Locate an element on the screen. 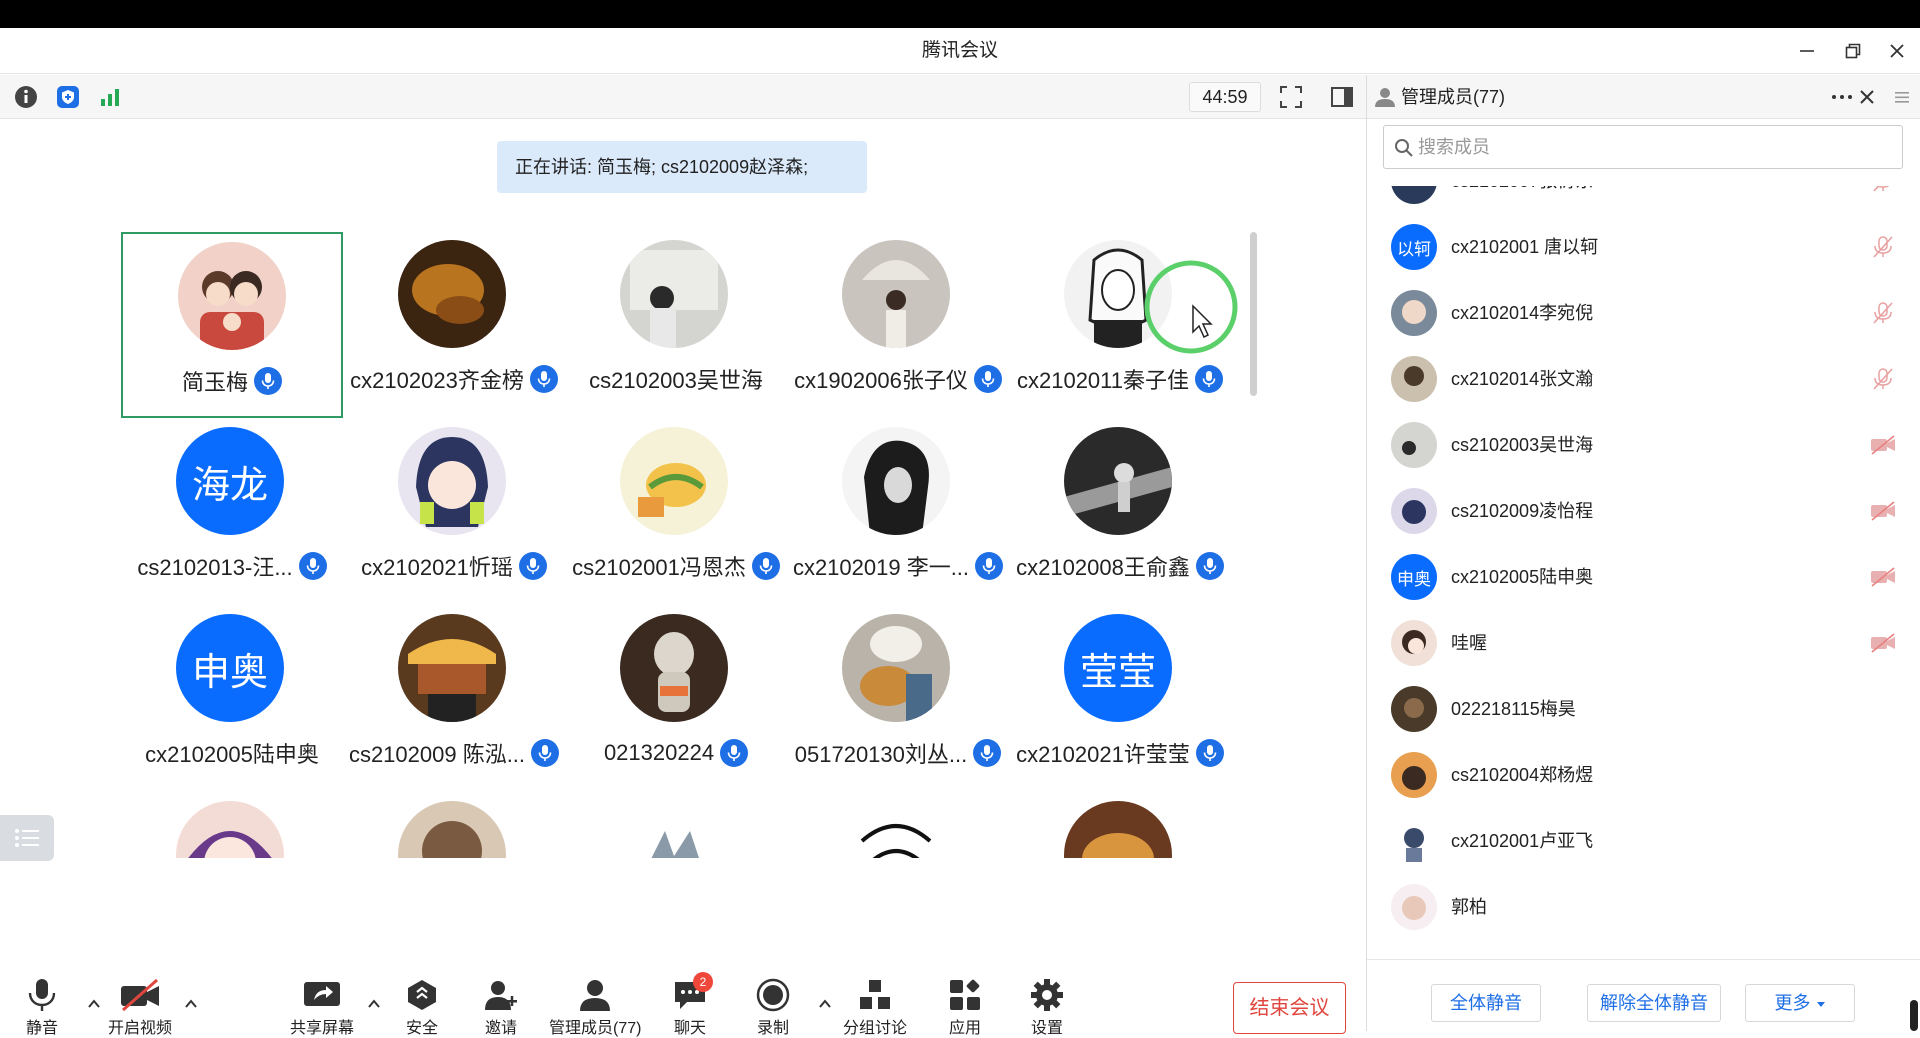 Image resolution: width=1920 pixels, height=1038 pixels. participant-tile: cx2102008王俞鑫 is located at coordinates (1120, 512).